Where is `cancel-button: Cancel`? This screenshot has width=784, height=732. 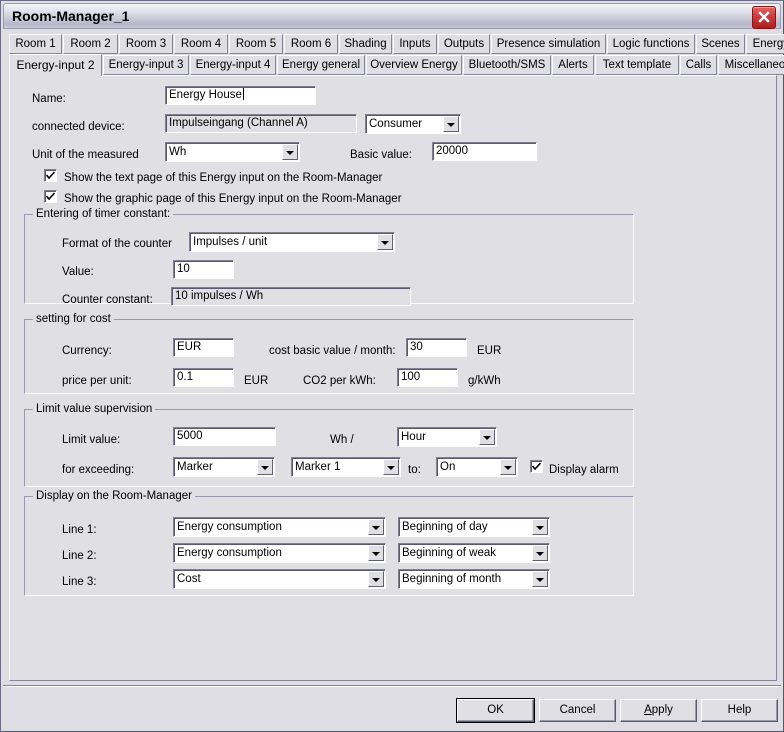 cancel-button: Cancel is located at coordinates (577, 710).